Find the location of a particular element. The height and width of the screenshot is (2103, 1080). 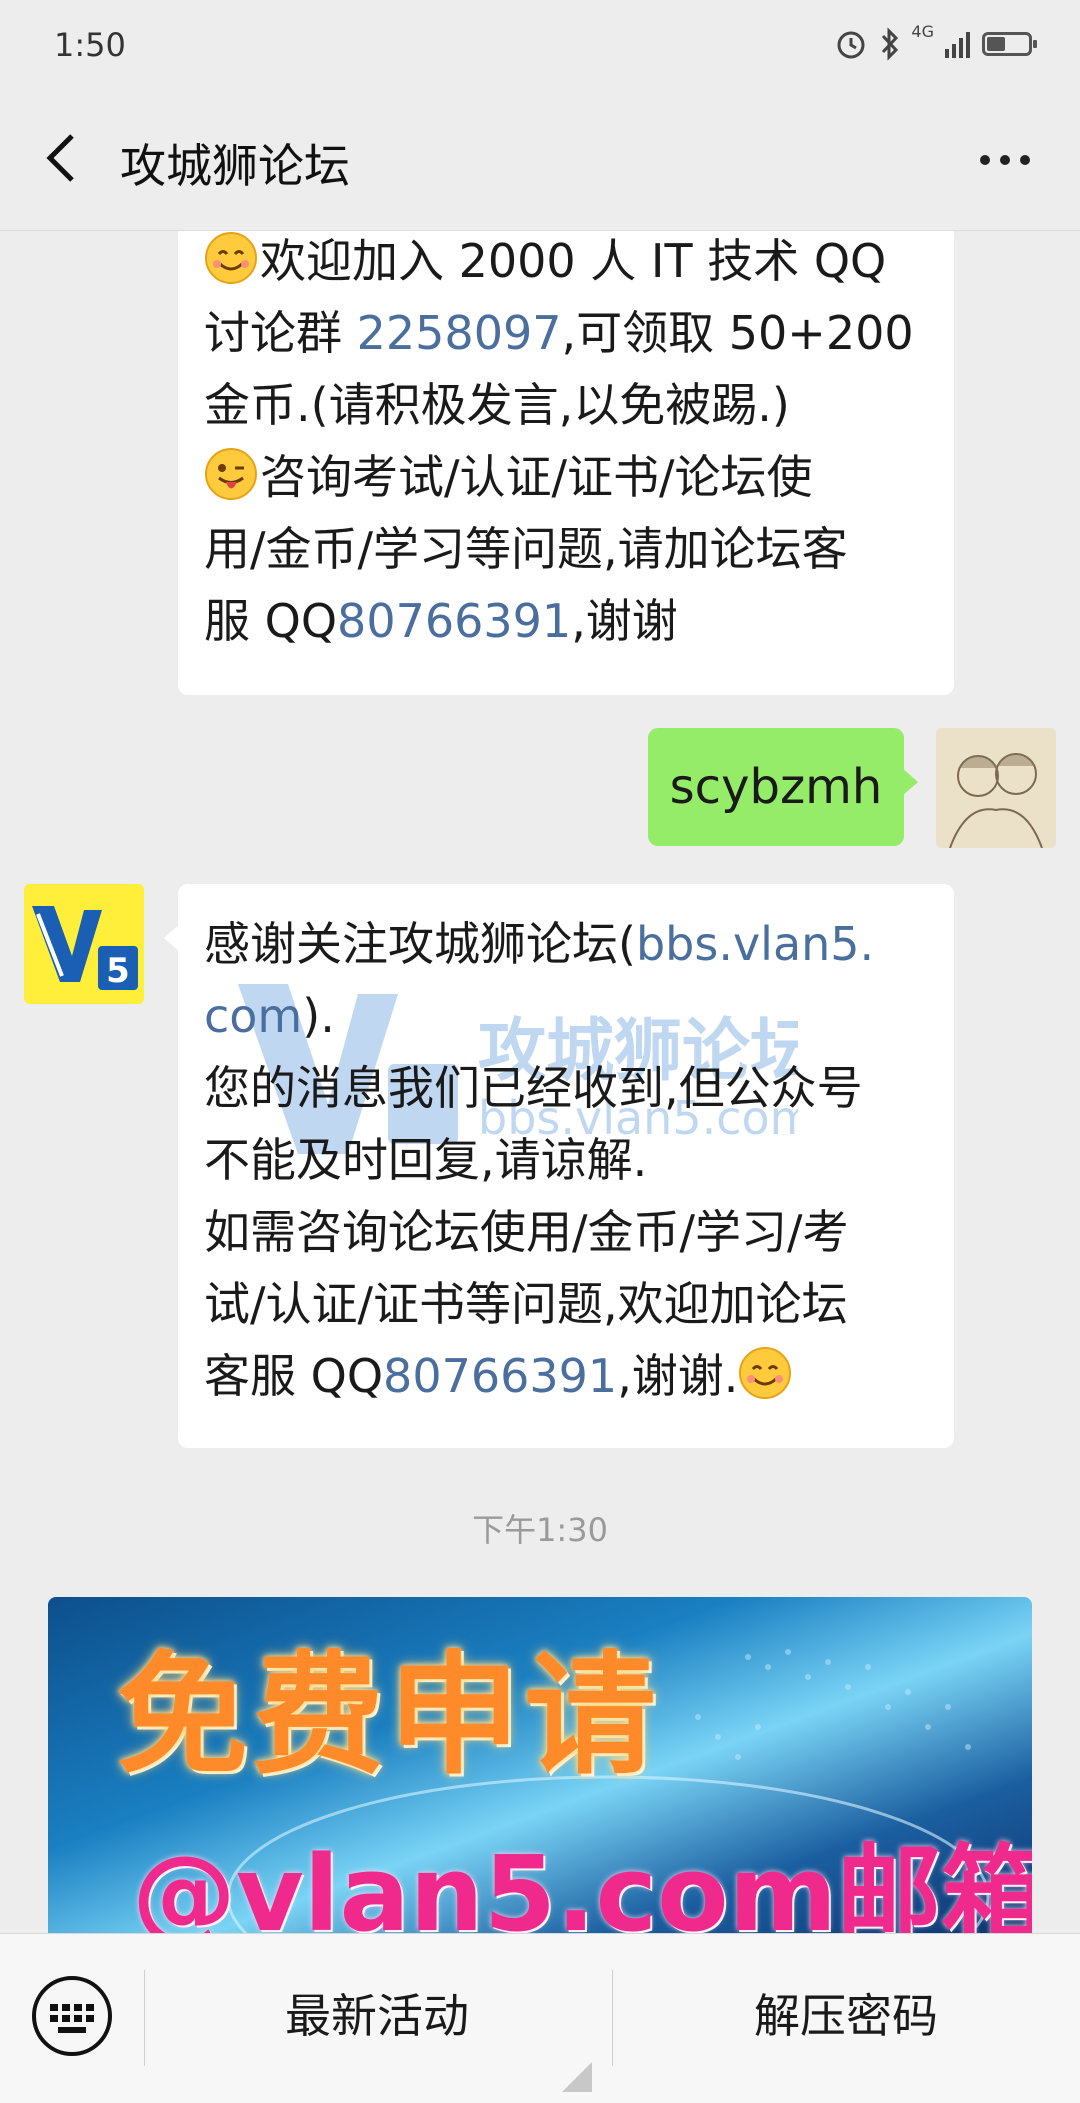

network-type: 4G is located at coordinates (922, 31).